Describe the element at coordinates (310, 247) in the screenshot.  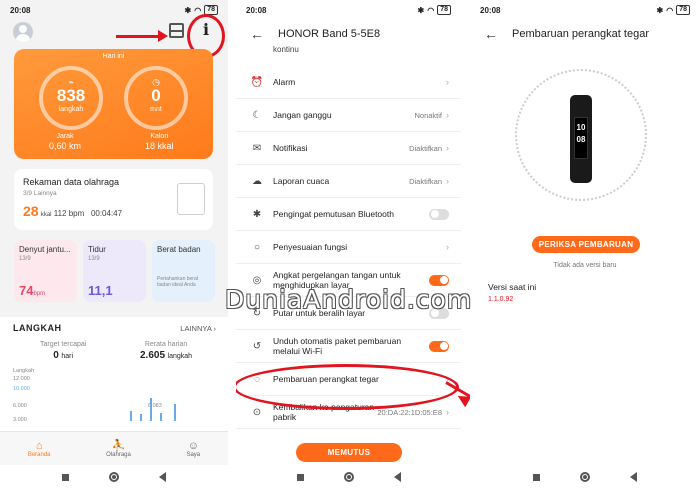
I see `settings-row-label: Penyesuaian fungsi` at that location.